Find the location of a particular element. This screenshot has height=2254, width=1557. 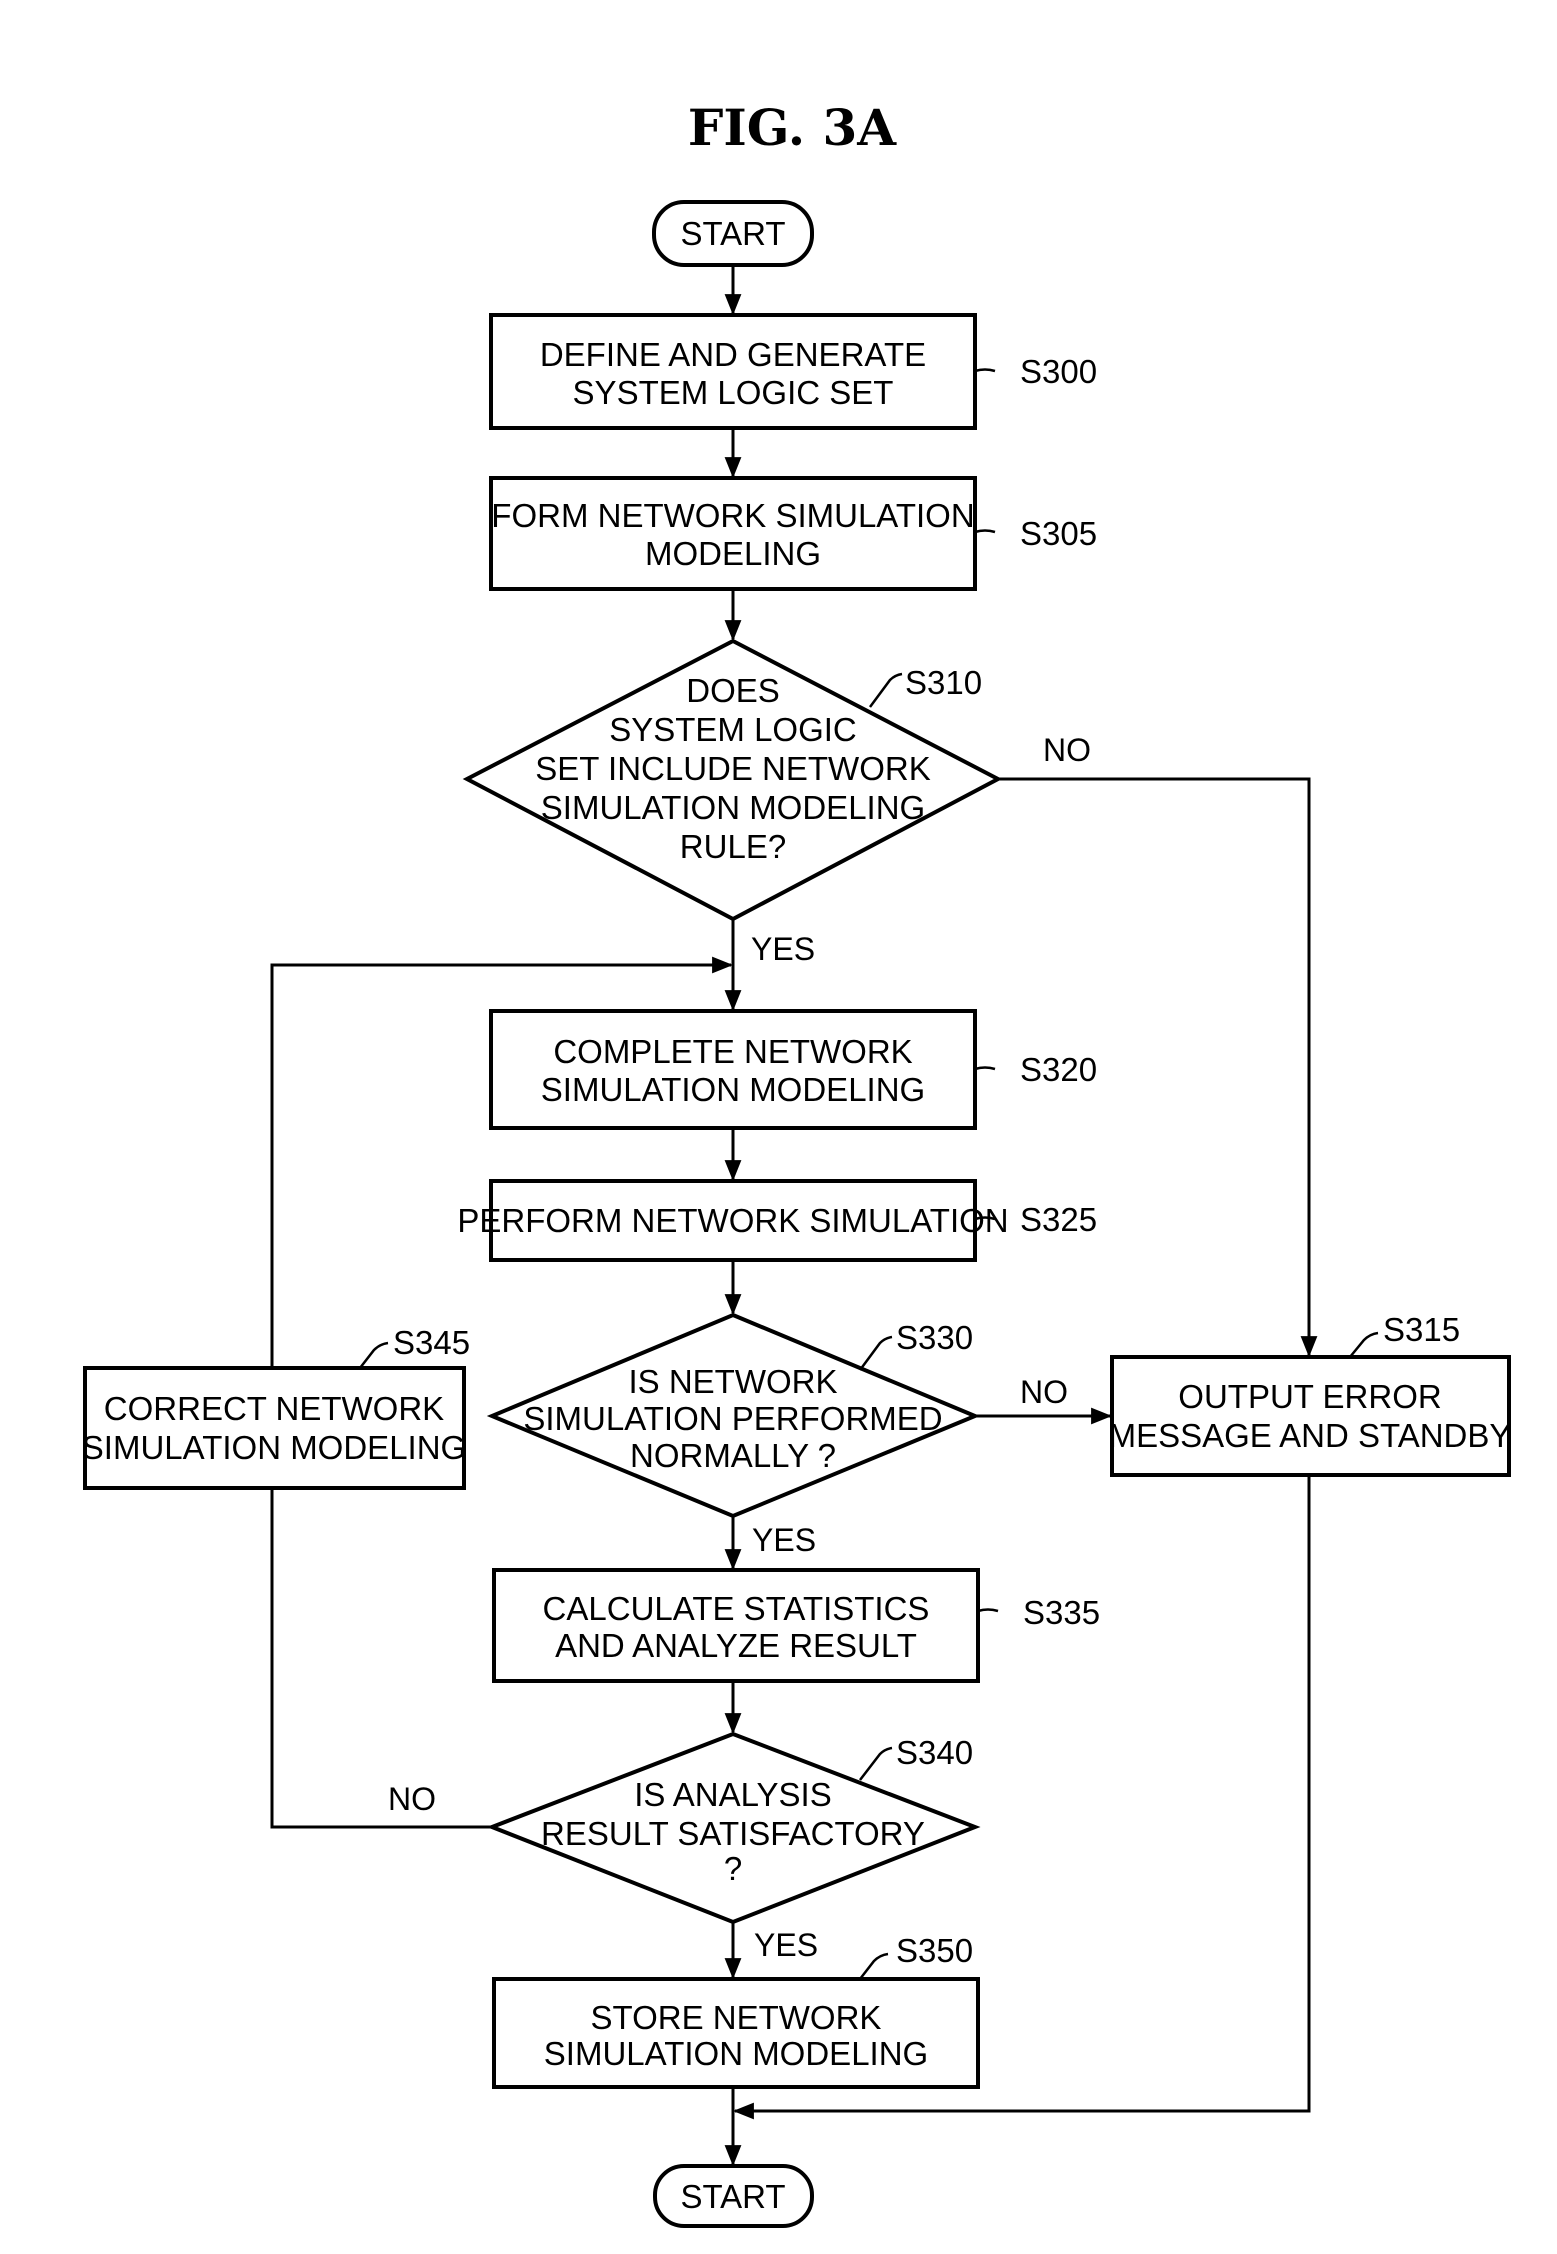

node-text-line: MODELING is located at coordinates (733, 553).